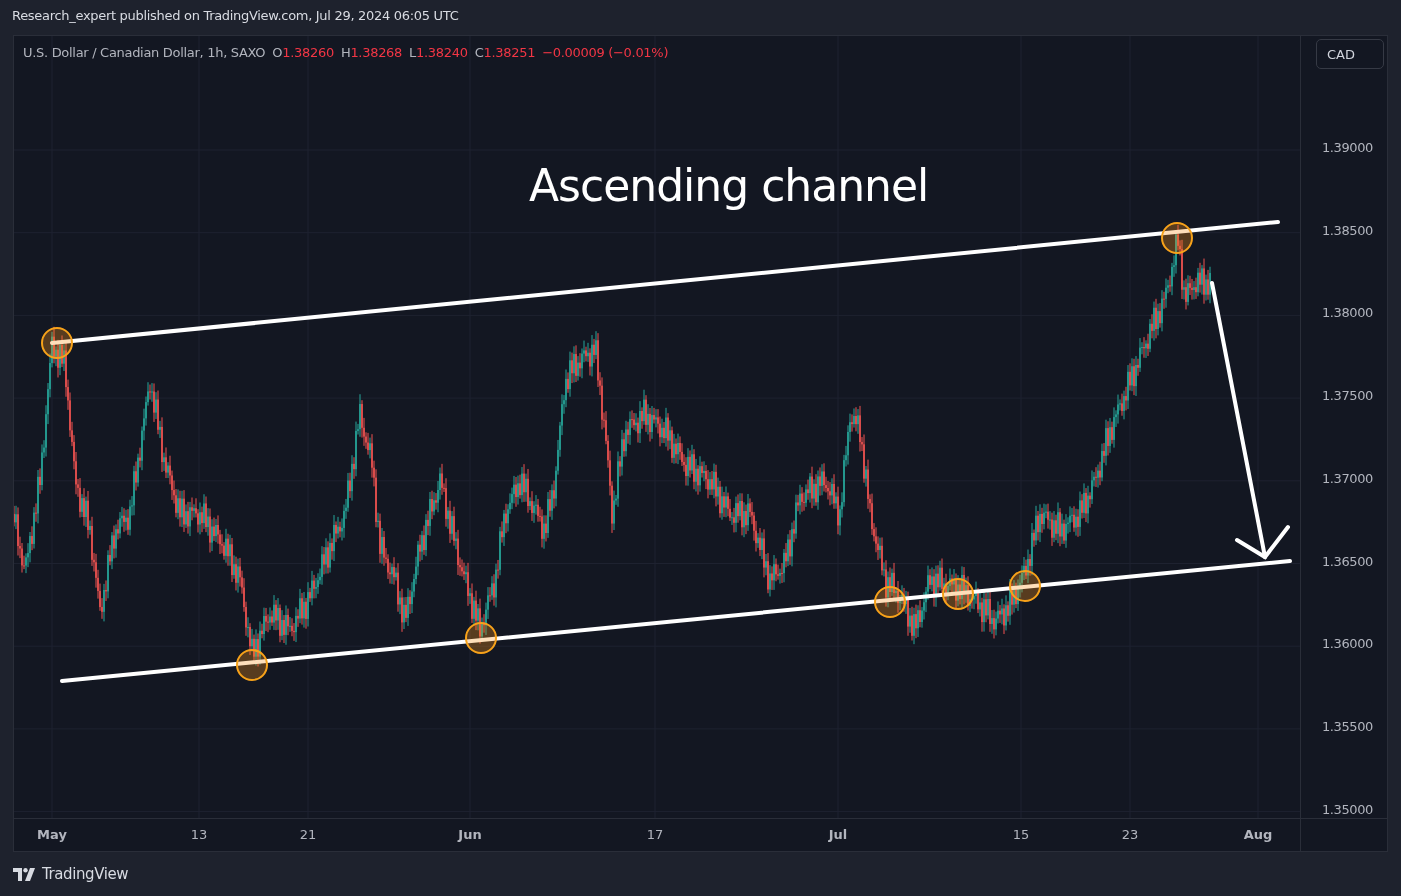  I want to click on ohlc-value: H1.38268, so click(371, 52).